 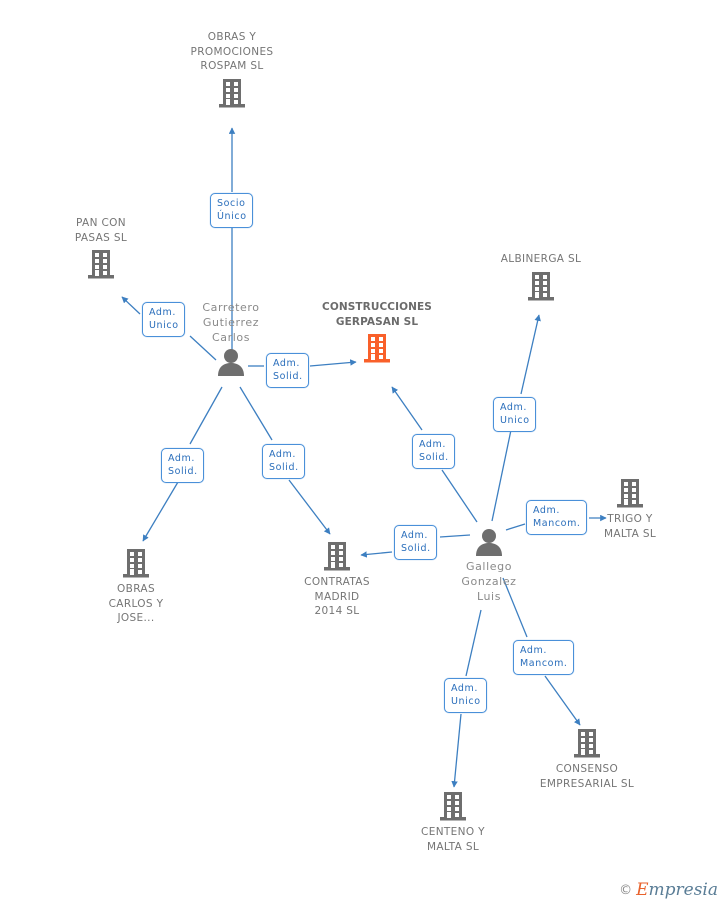 I want to click on node-centeno-y-malta: CENTENO Y MALTA SL, so click(x=453, y=822).